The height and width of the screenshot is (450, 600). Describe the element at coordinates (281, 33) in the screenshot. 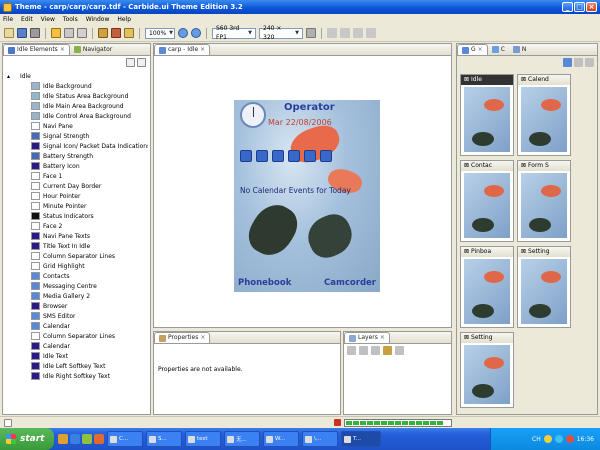

I see `resolution-select: 240 × 320 ▼` at that location.